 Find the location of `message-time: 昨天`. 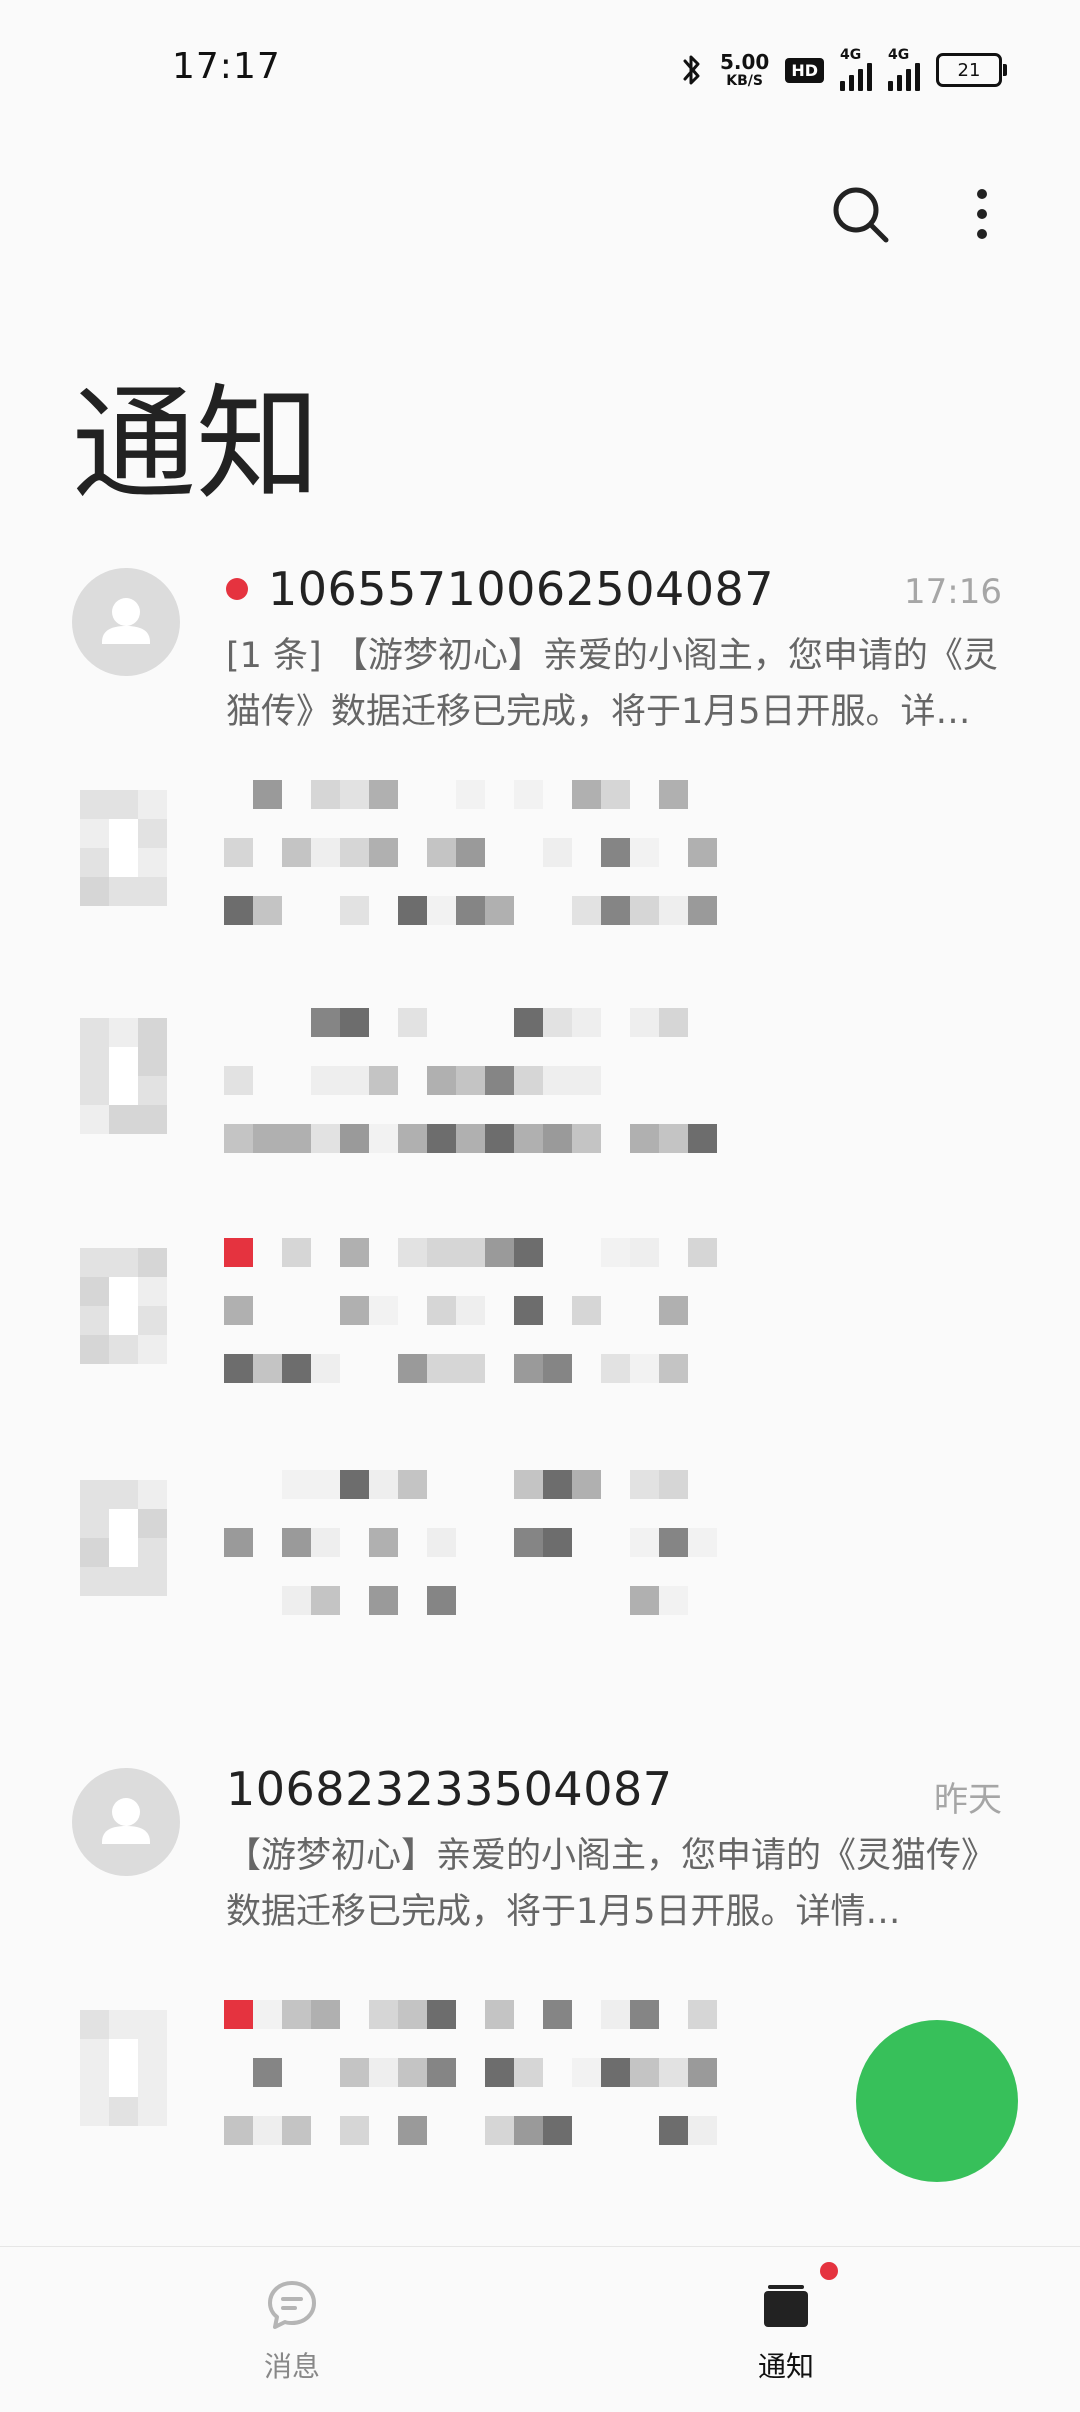

message-time: 昨天 is located at coordinates (968, 1800).